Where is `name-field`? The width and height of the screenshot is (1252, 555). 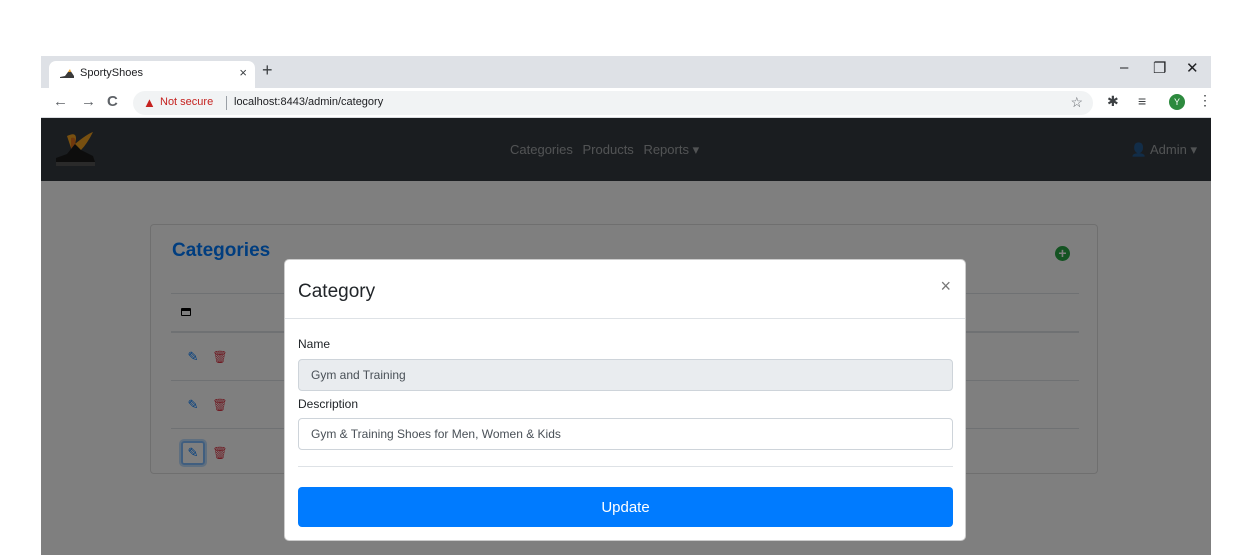 name-field is located at coordinates (625, 375).